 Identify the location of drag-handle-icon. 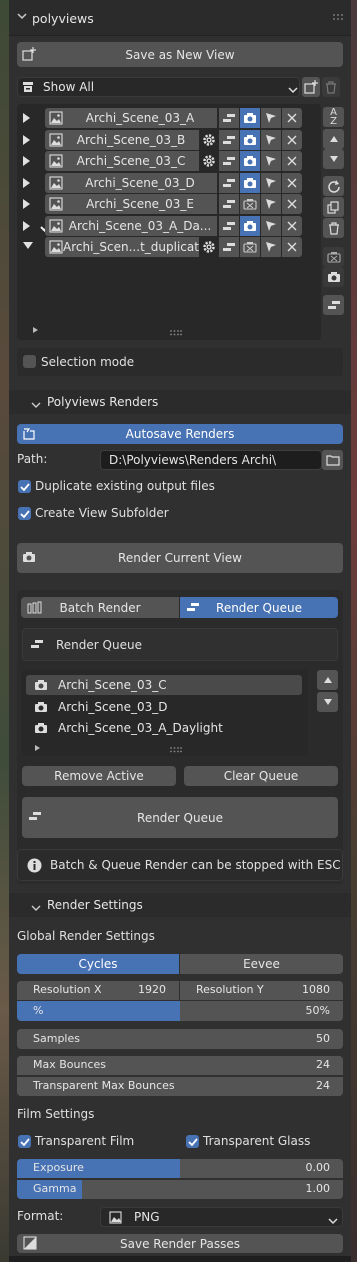
(338, 19).